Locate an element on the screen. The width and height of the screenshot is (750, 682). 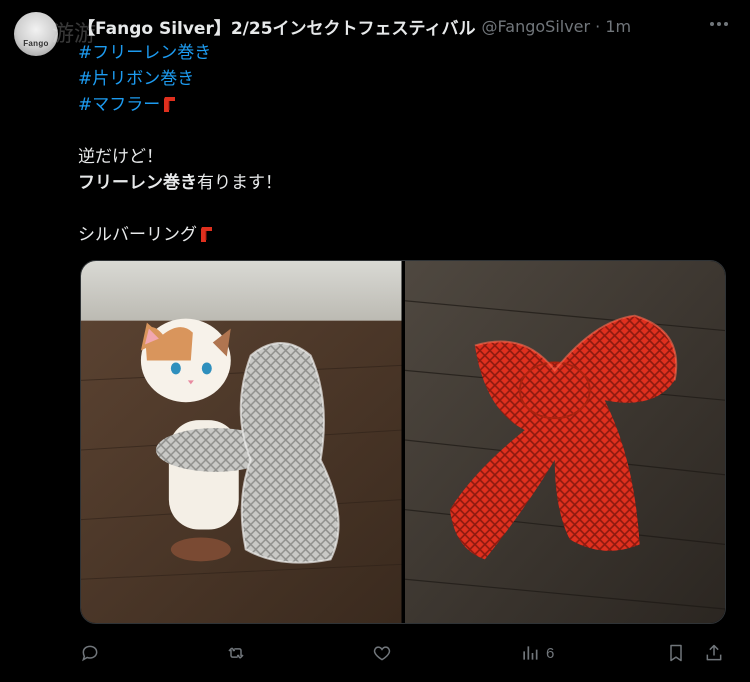
views-button: 6 is located at coordinates (537, 653).